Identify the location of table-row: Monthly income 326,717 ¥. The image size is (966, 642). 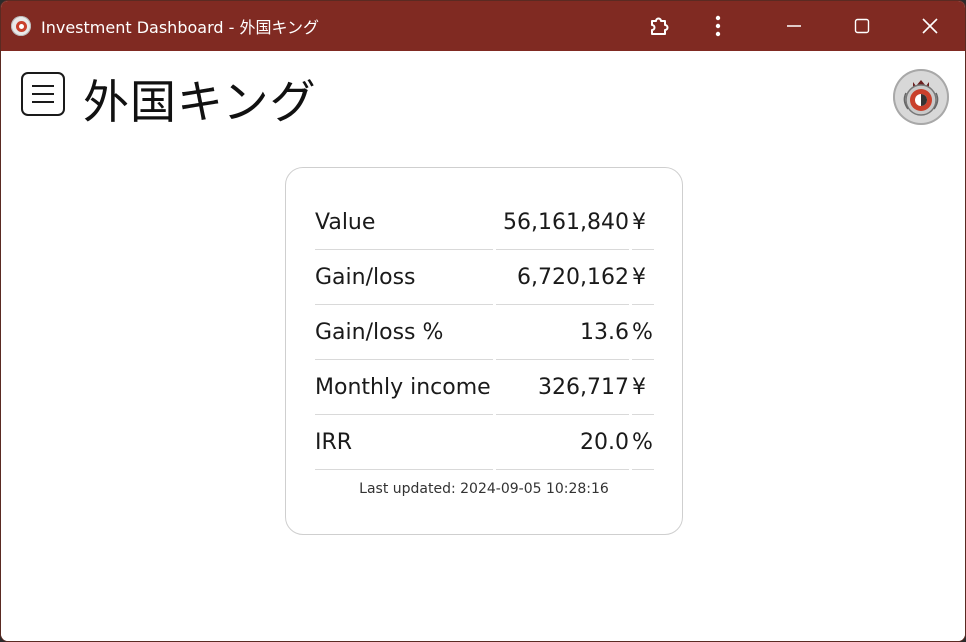
(484, 387).